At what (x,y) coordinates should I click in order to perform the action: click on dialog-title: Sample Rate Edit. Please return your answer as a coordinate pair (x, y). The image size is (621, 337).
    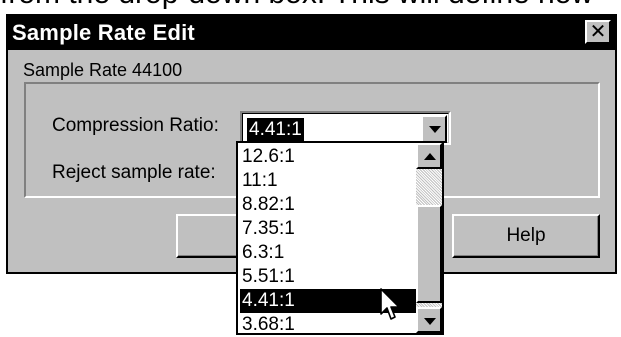
    Looking at the image, I should click on (103, 32).